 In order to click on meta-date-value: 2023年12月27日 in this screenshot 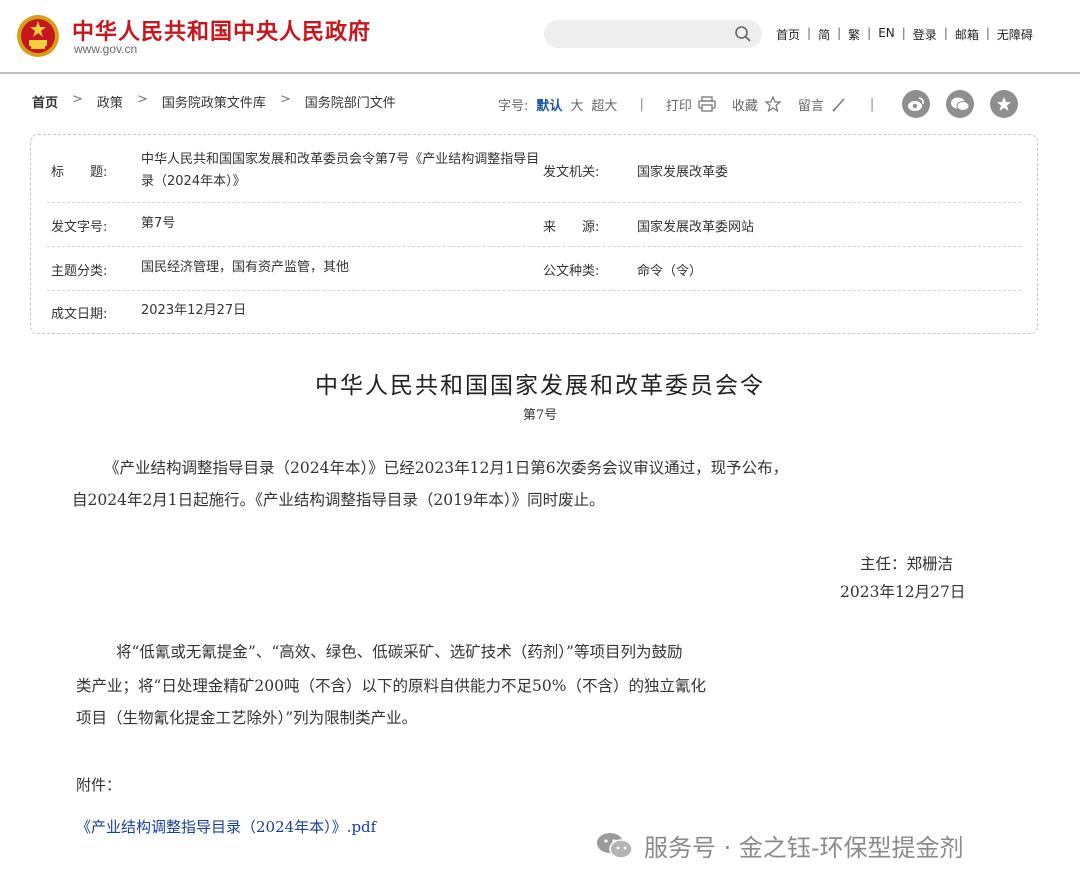, I will do `click(194, 310)`.